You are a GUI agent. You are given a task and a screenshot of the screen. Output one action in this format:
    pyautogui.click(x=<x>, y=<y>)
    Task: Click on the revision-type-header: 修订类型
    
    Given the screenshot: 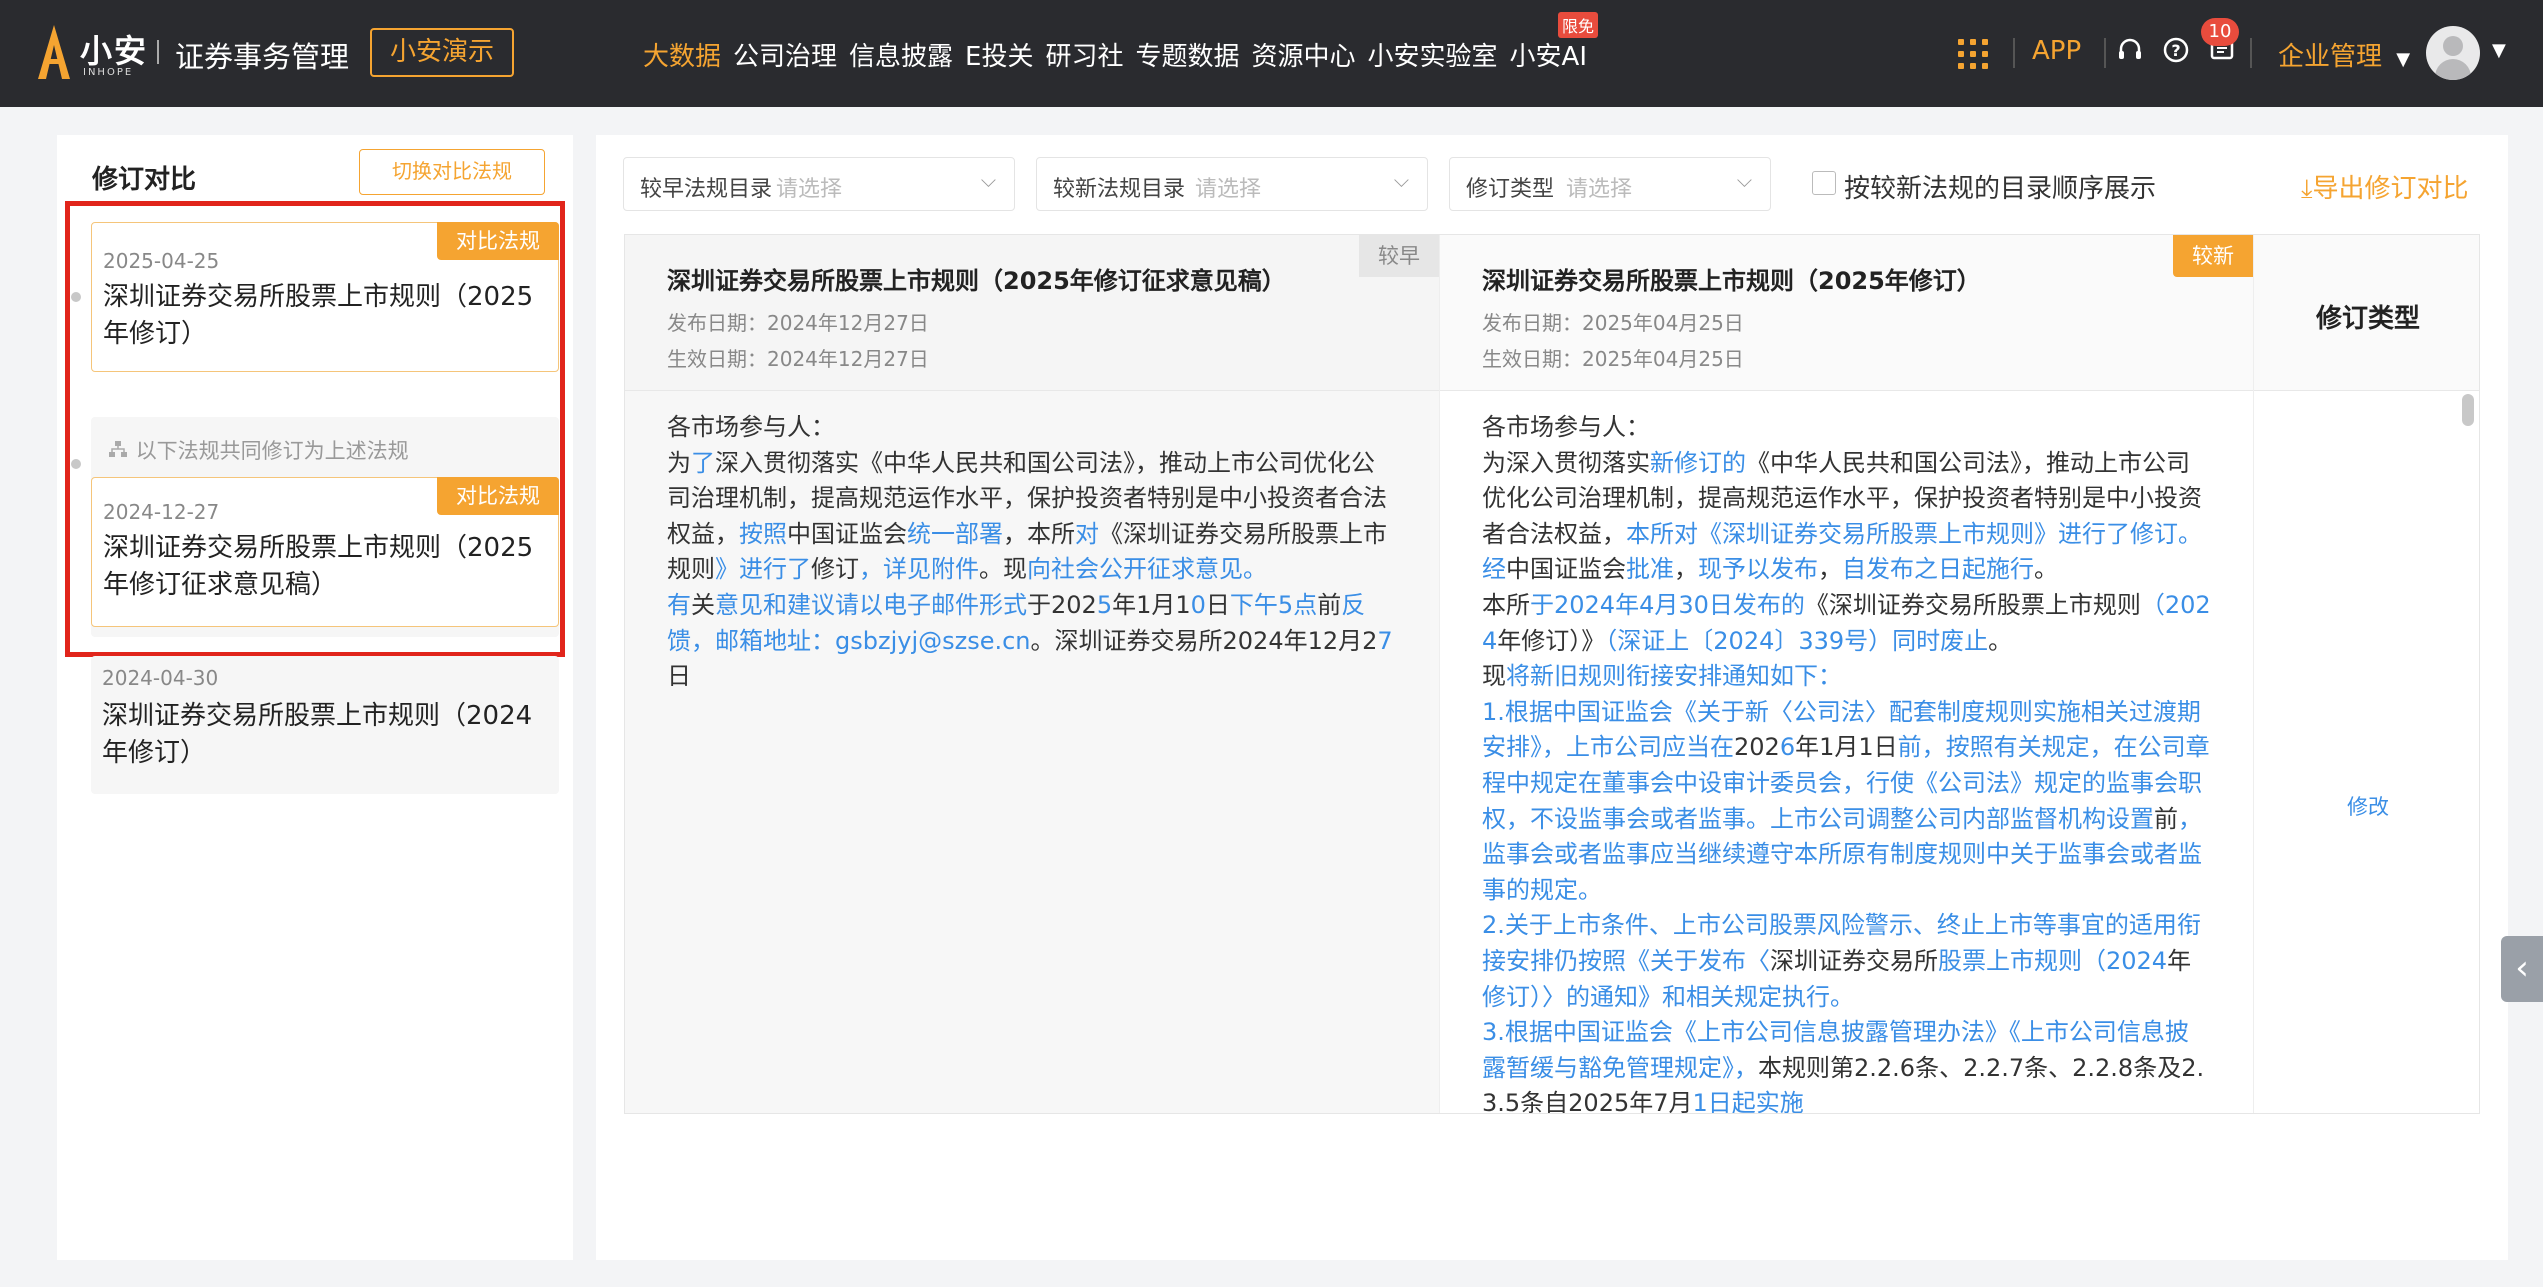 What is the action you would take?
    pyautogui.click(x=2367, y=319)
    